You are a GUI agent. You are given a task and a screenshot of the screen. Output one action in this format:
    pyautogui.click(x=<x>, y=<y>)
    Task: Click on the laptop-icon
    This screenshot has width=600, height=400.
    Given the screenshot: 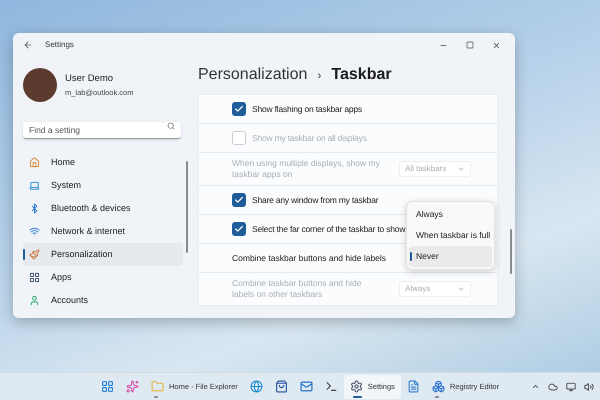 What is the action you would take?
    pyautogui.click(x=34, y=185)
    